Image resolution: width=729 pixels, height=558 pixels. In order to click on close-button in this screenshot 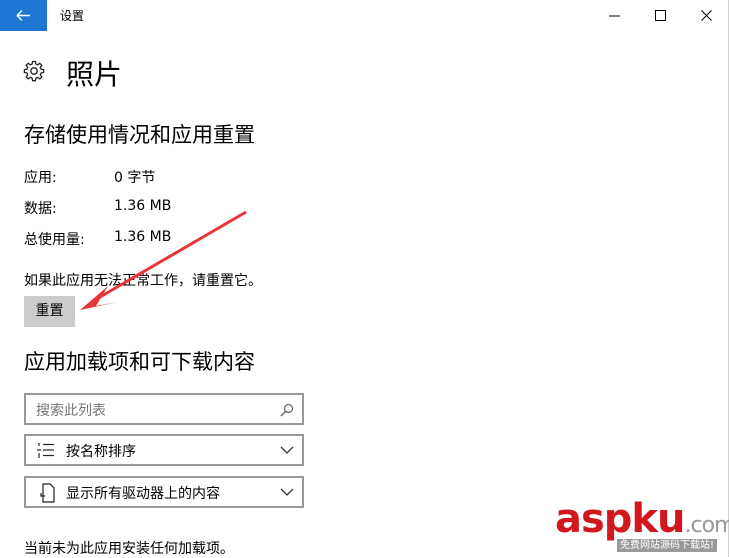, I will do `click(706, 15)`.